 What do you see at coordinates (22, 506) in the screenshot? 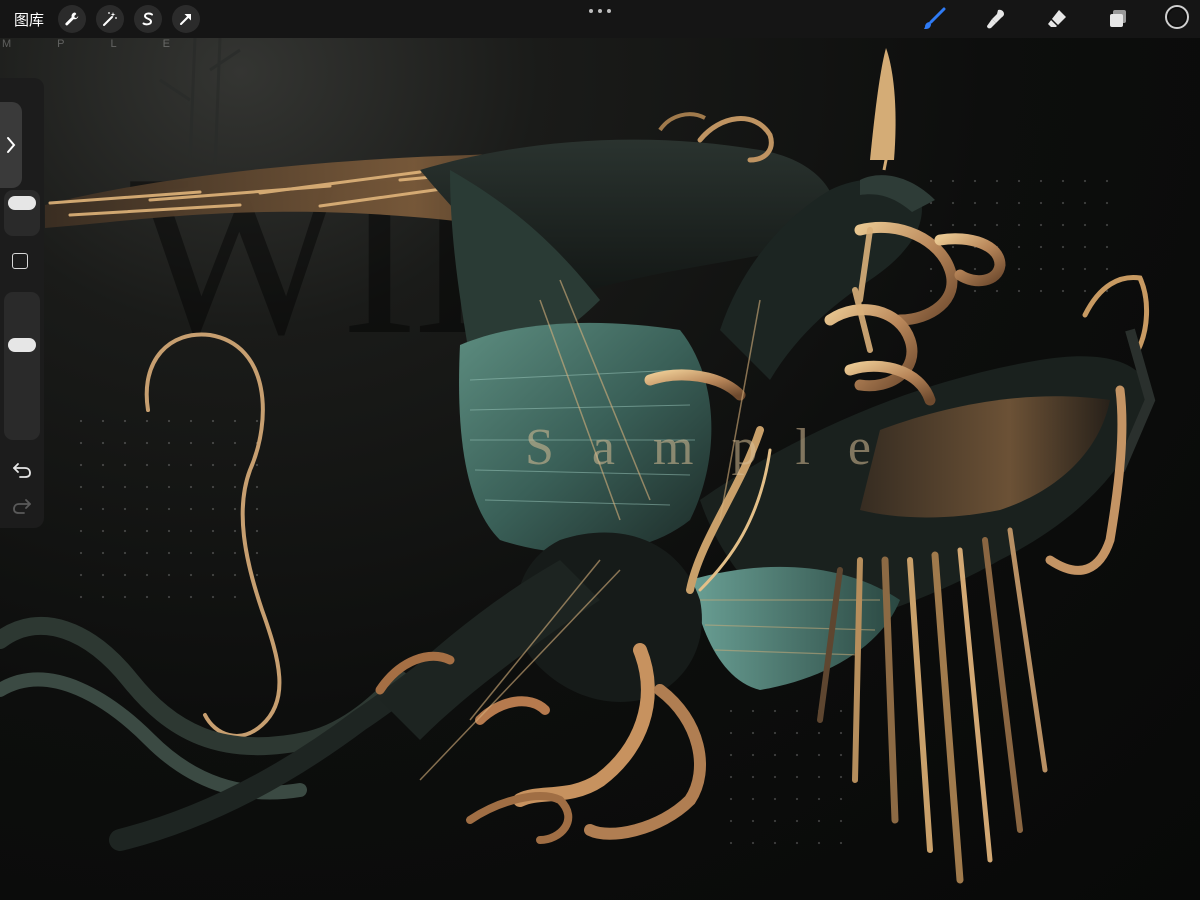
I see `redo-button` at bounding box center [22, 506].